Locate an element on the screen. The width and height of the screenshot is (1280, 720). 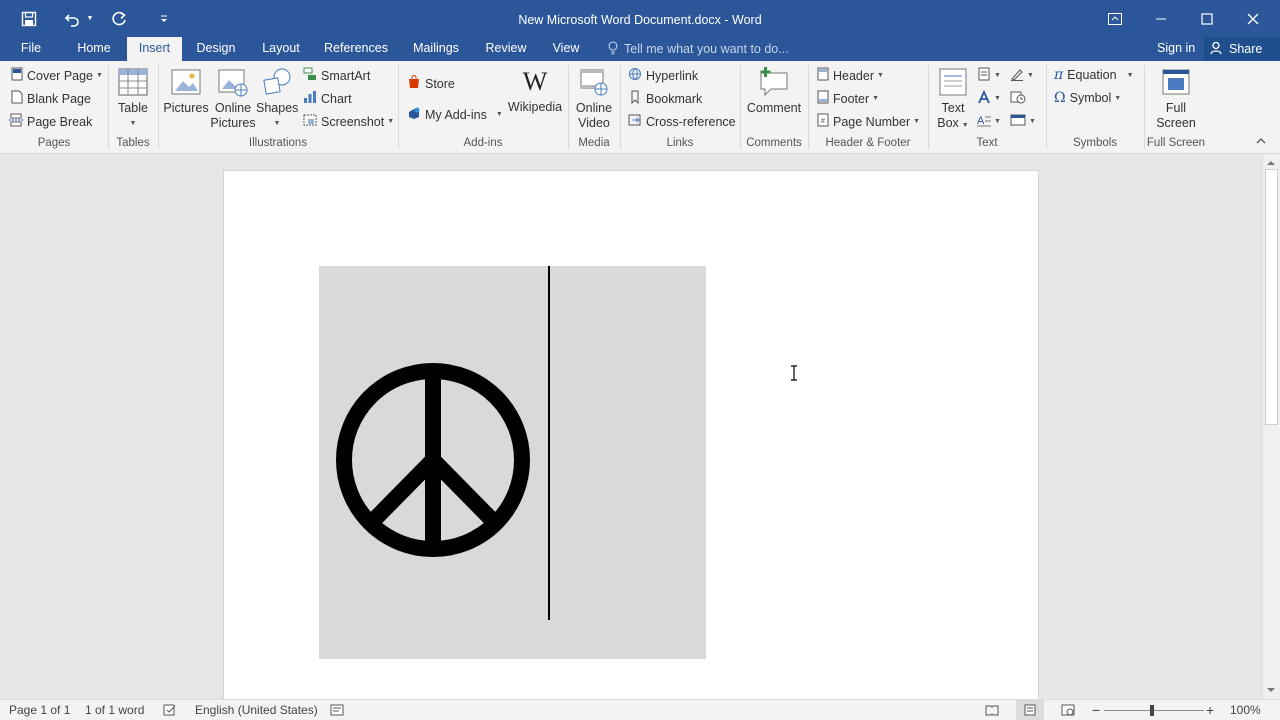
page-number-icon: # is located at coordinates (823, 121).